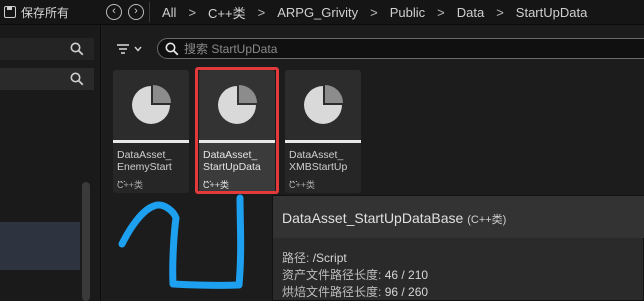 The height and width of the screenshot is (301, 644). I want to click on asset-tile-enemy-startup: DataAsset_ EnemyStart ... C++类, so click(151, 131).